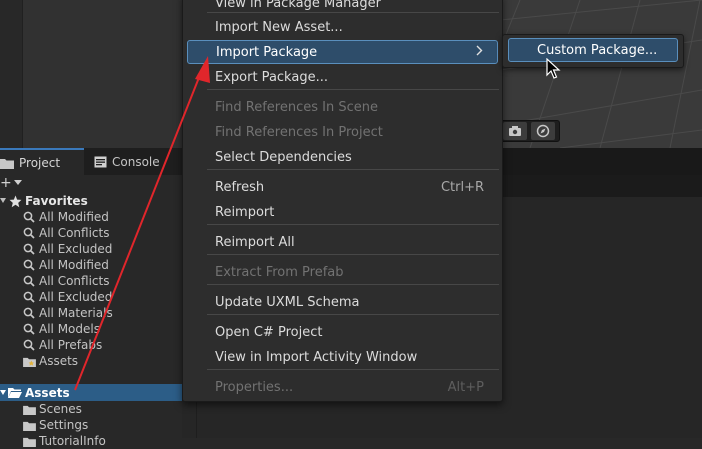 The width and height of the screenshot is (702, 449). What do you see at coordinates (279, 272) in the screenshot?
I see `menu-item-label: Extract From Prefab` at bounding box center [279, 272].